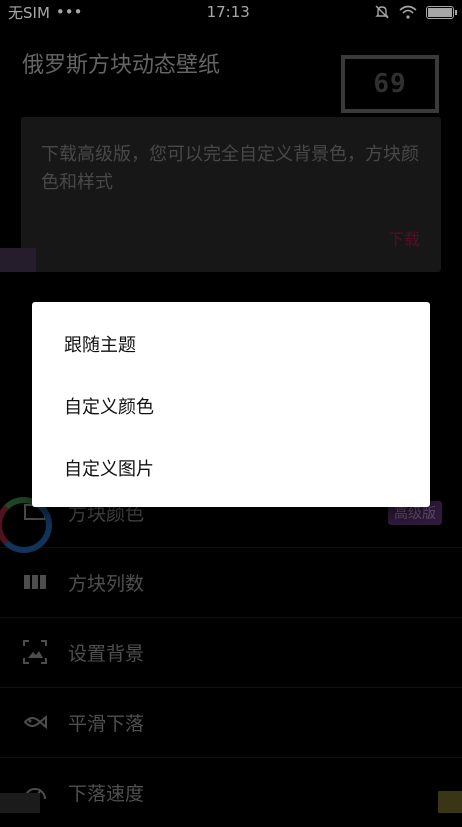  I want to click on dialog-option-custom-color: 自定义颜色, so click(231, 406).